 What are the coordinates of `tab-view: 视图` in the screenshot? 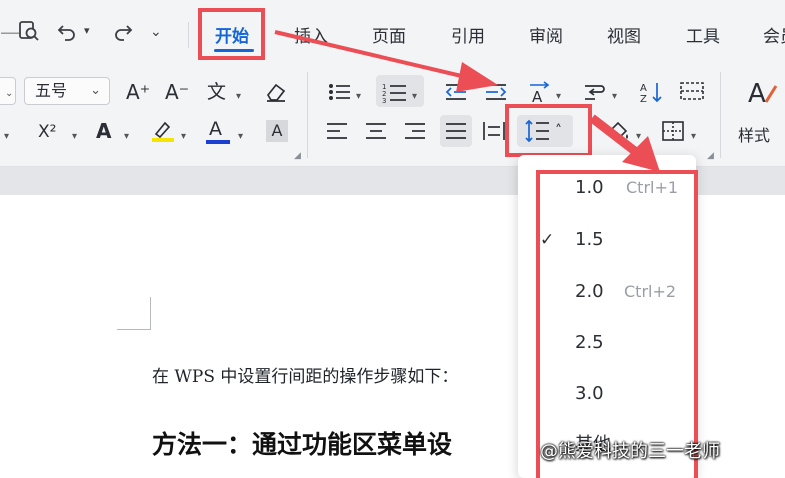 It's located at (624, 34).